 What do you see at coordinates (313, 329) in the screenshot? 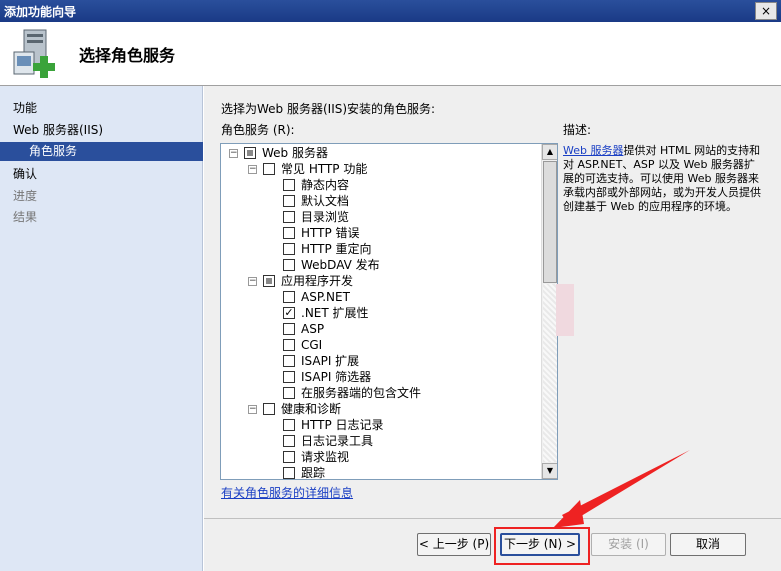
I see `tree-item-label: ASP` at bounding box center [313, 329].